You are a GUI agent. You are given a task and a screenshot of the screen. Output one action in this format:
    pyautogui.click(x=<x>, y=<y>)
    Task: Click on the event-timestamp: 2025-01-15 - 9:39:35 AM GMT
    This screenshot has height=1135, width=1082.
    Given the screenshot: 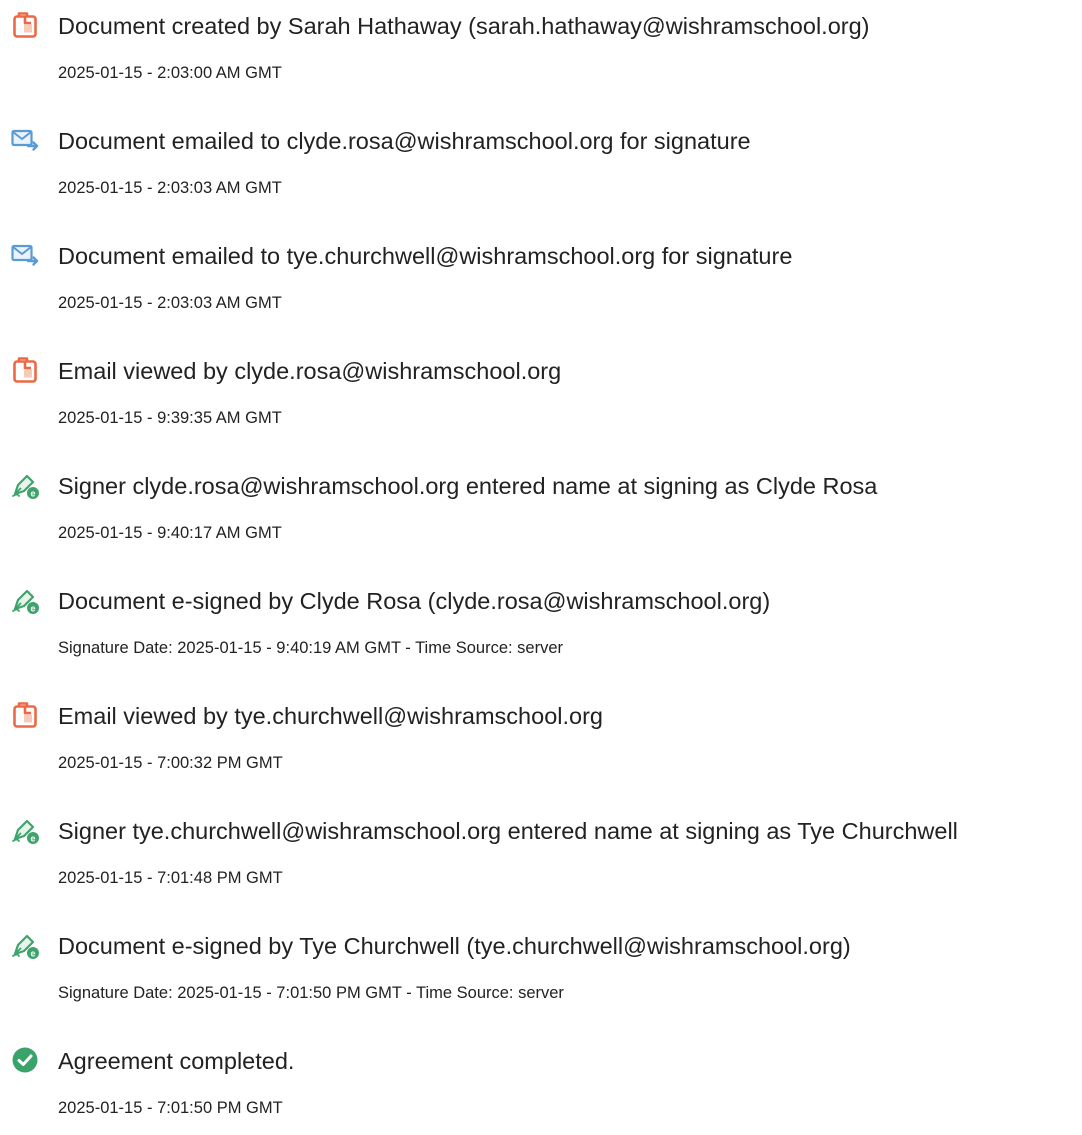 What is the action you would take?
    pyautogui.click(x=170, y=418)
    